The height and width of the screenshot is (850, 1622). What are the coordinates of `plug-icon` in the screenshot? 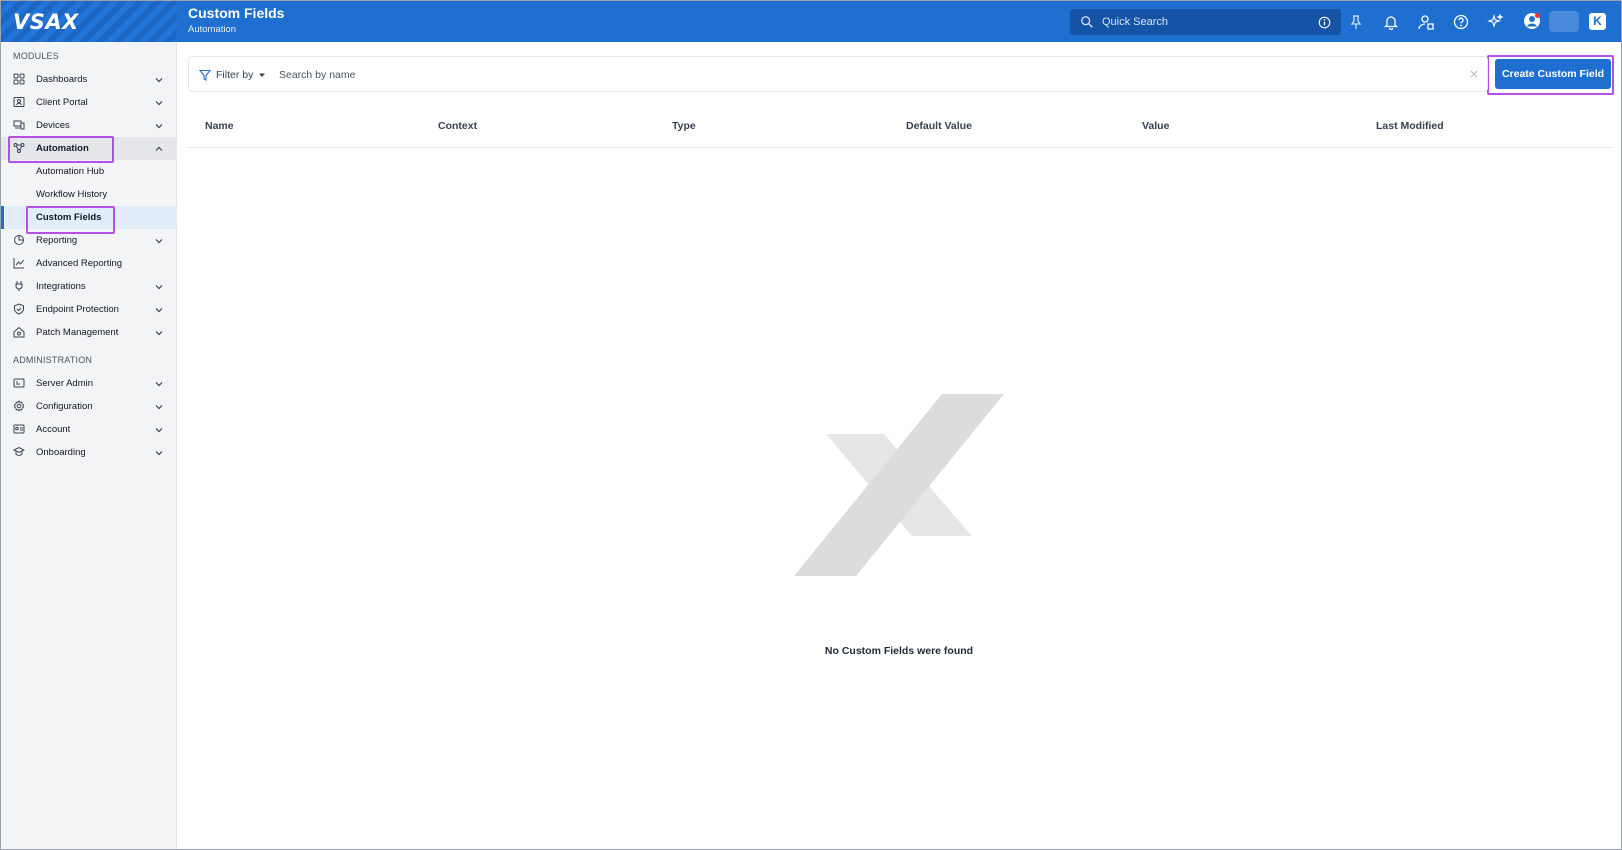 It's located at (19, 286).